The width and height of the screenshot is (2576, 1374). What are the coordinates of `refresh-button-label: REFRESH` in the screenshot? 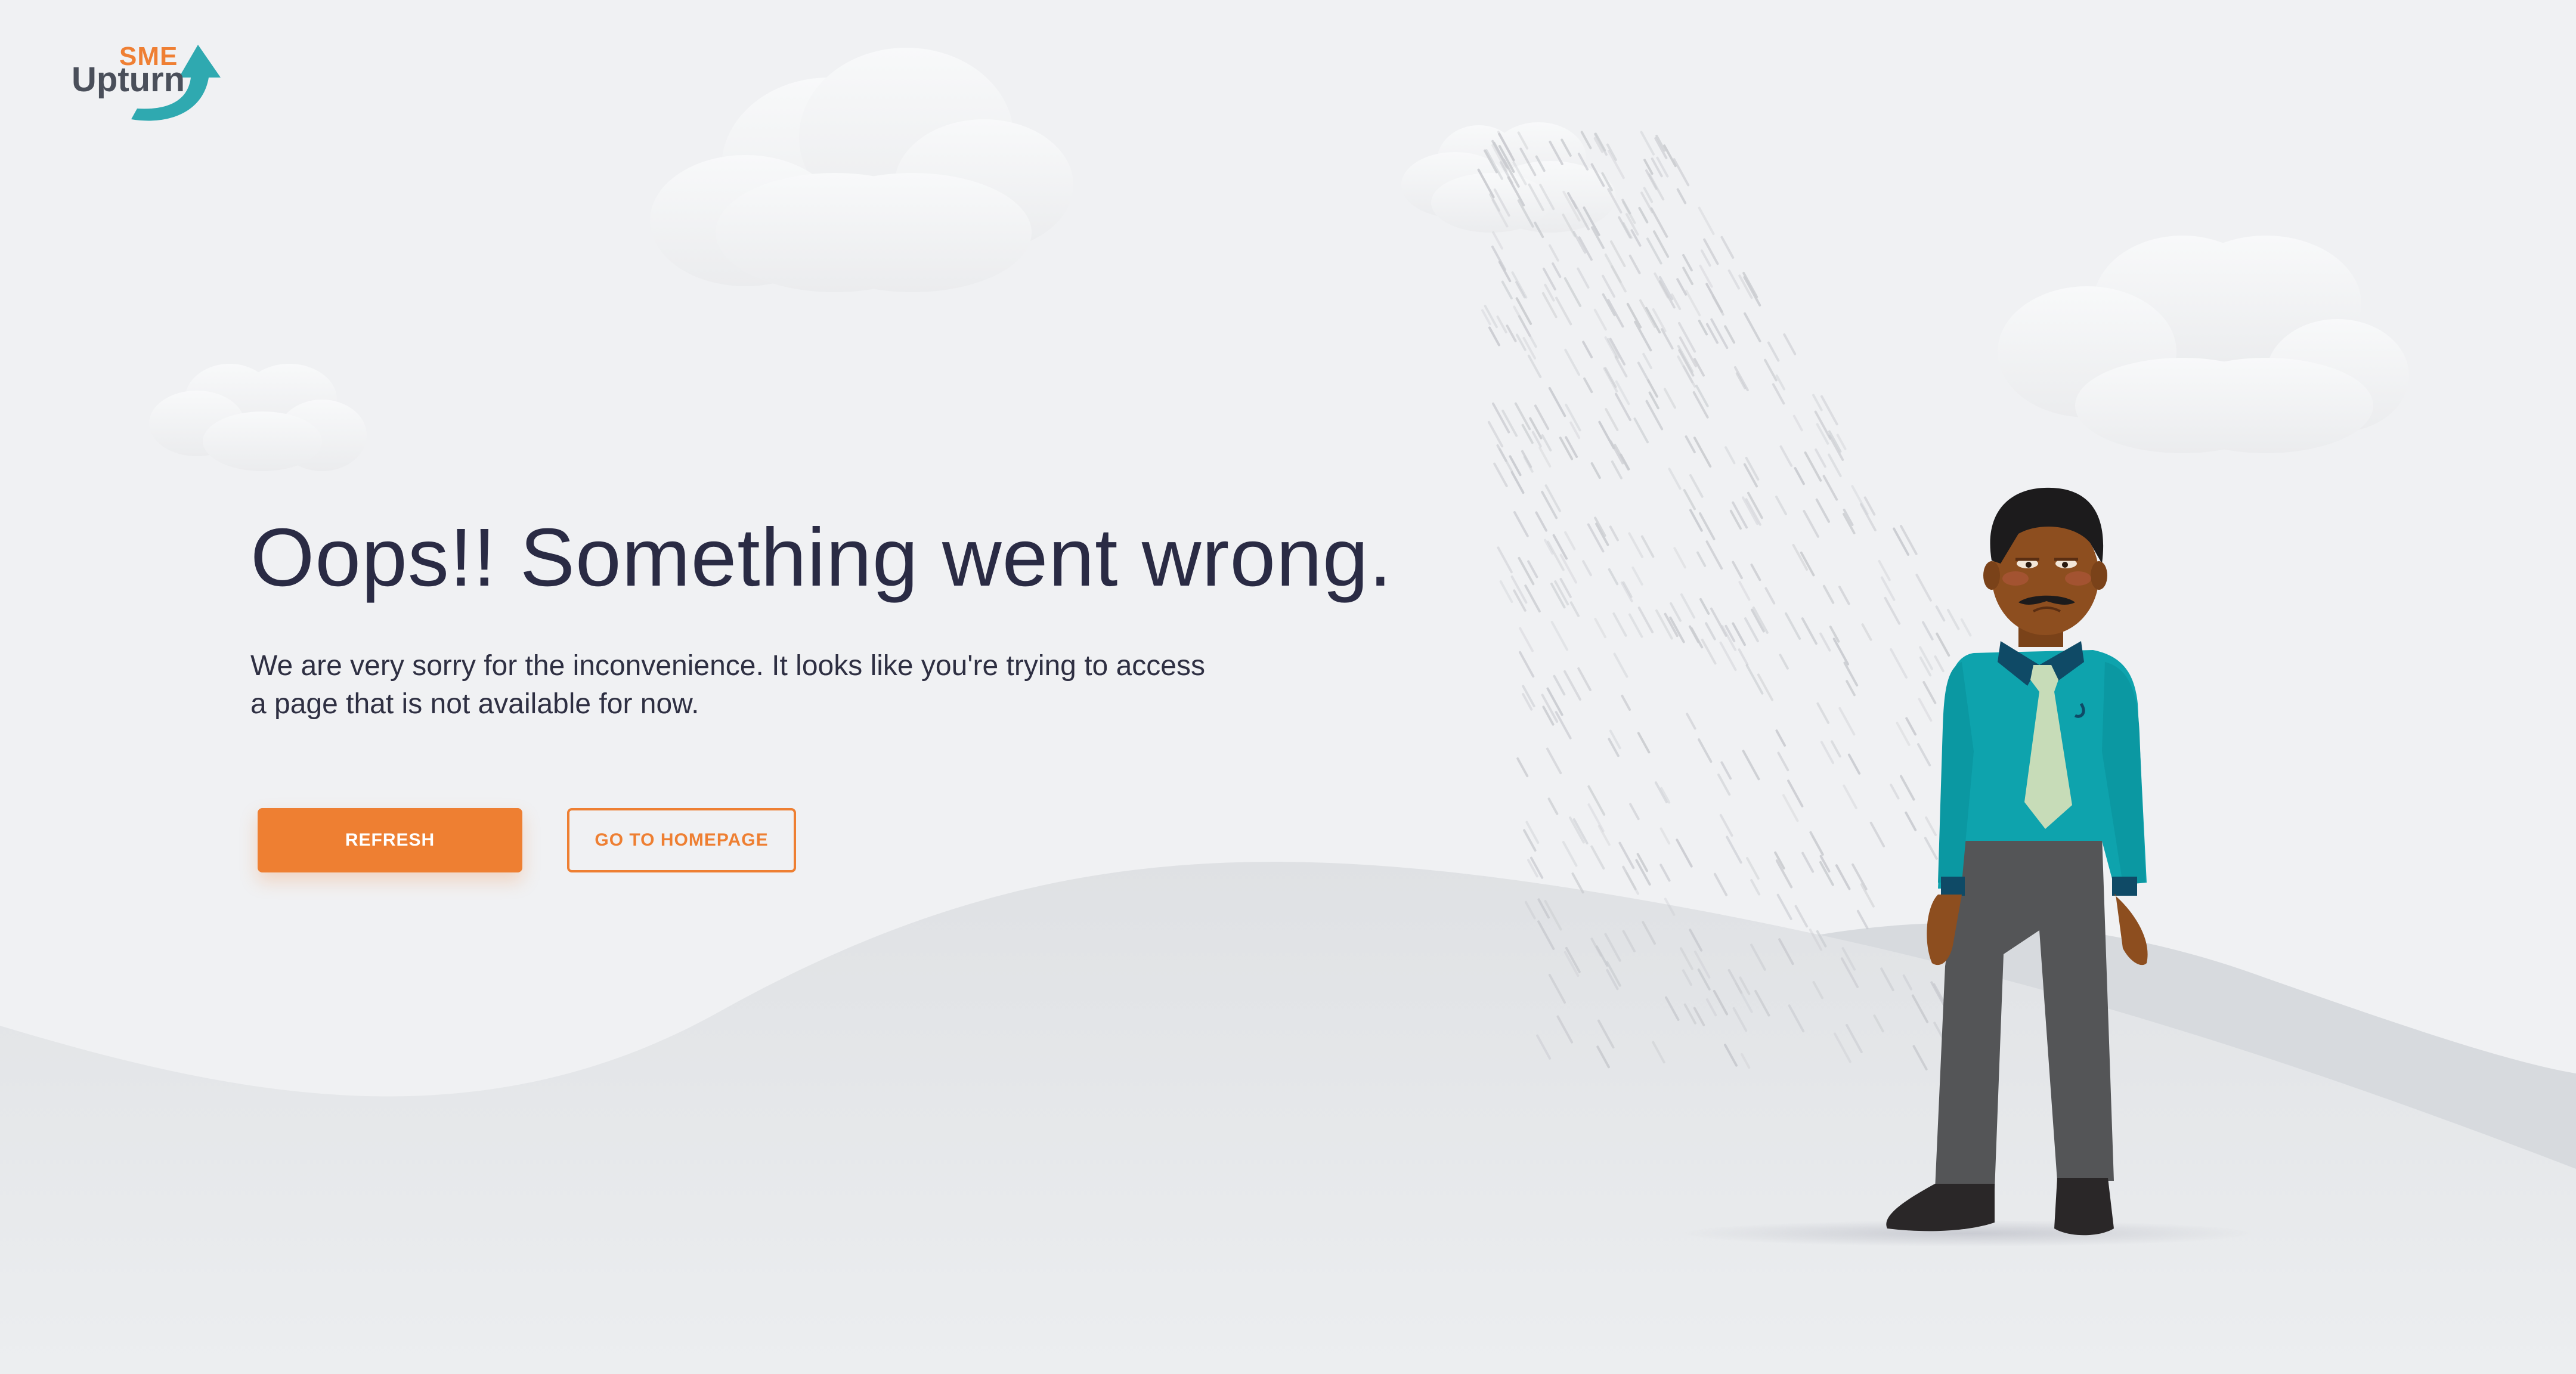 It's located at (390, 840).